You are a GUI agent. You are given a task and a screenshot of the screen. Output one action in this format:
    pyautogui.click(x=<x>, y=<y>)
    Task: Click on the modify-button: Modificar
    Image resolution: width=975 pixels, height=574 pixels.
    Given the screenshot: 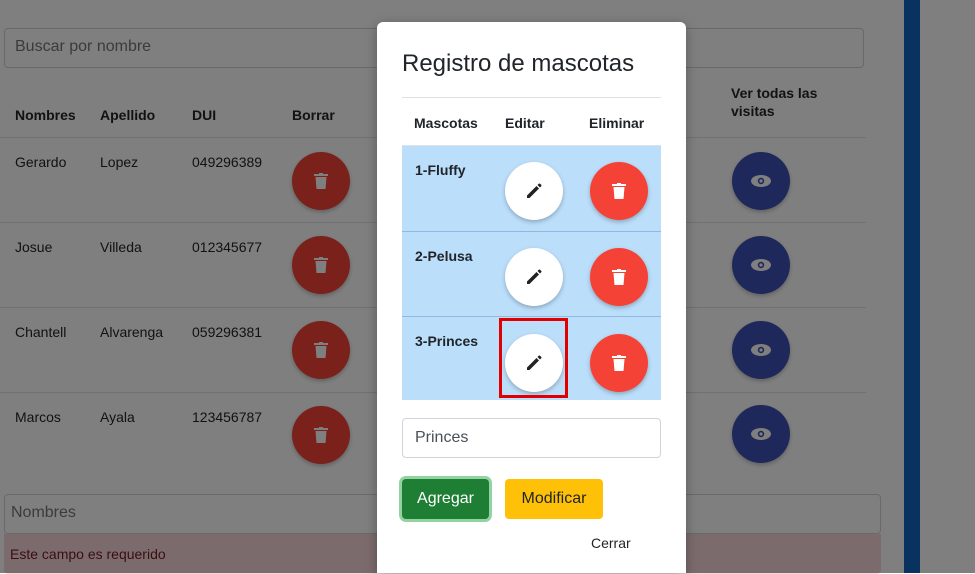 What is the action you would take?
    pyautogui.click(x=554, y=499)
    